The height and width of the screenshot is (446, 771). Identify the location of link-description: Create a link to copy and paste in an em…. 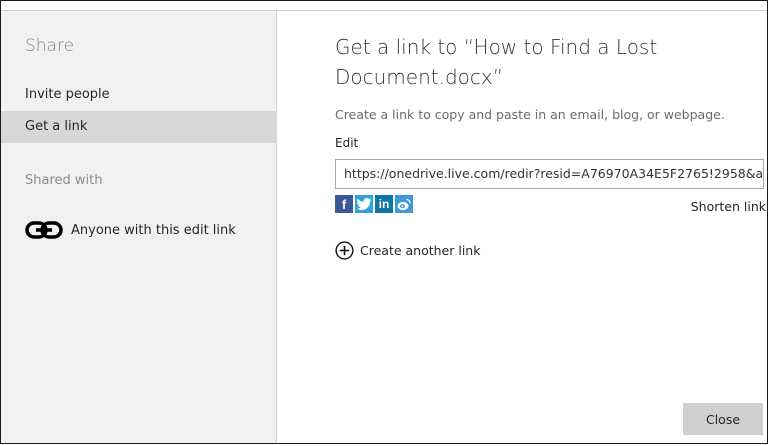
(530, 114).